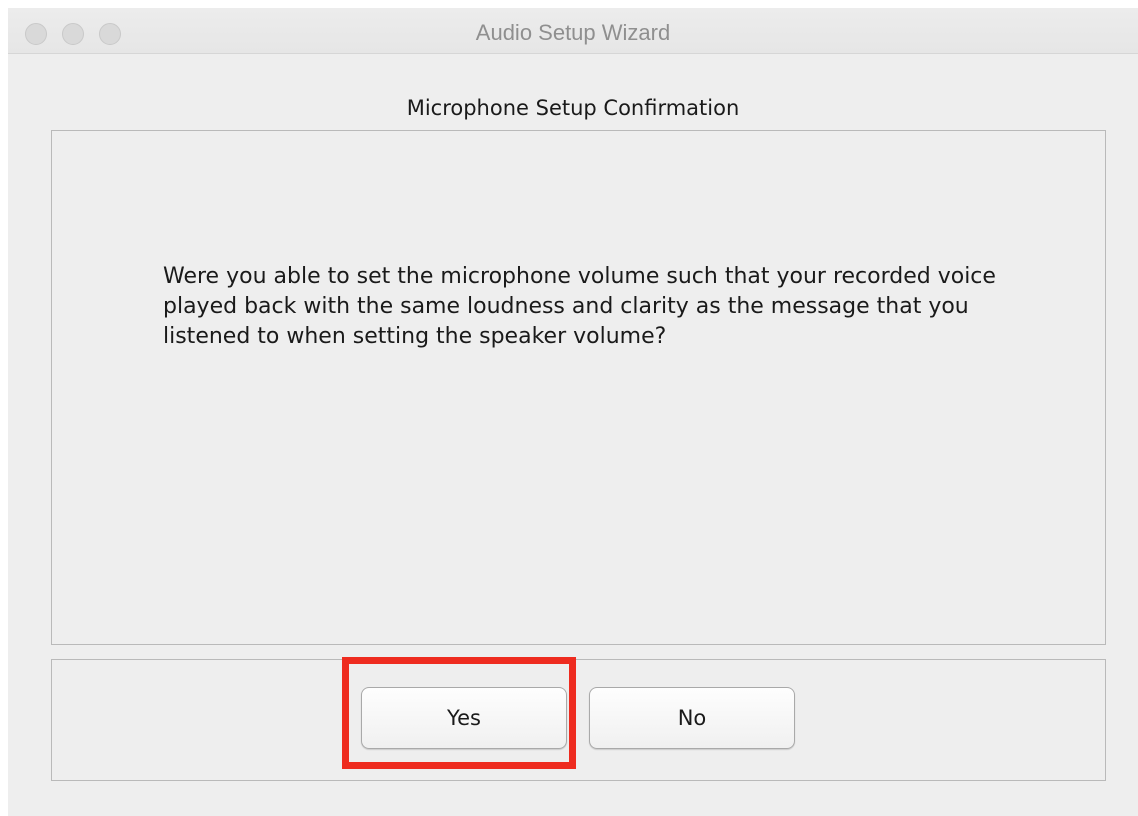 The height and width of the screenshot is (816, 1138). Describe the element at coordinates (464, 718) in the screenshot. I see `yes-button: Yes` at that location.